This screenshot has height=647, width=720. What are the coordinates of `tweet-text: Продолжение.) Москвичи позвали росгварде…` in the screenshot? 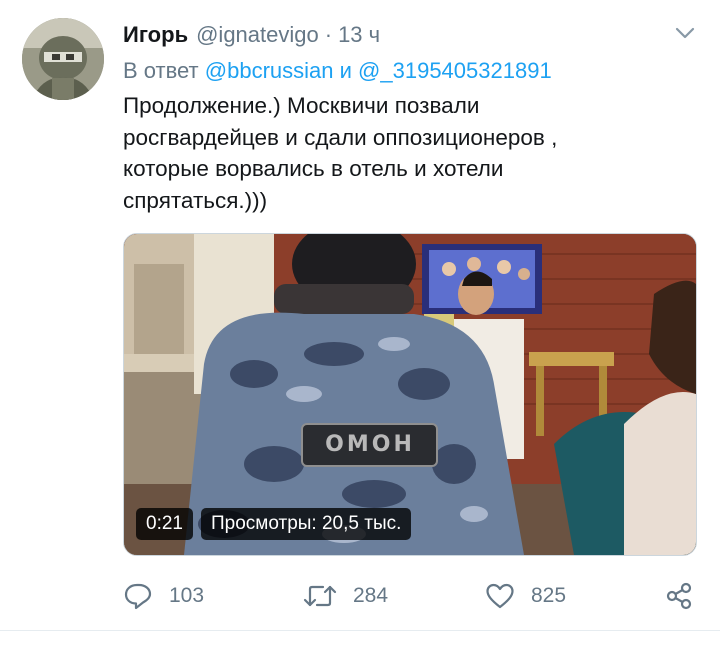 It's located at (340, 153).